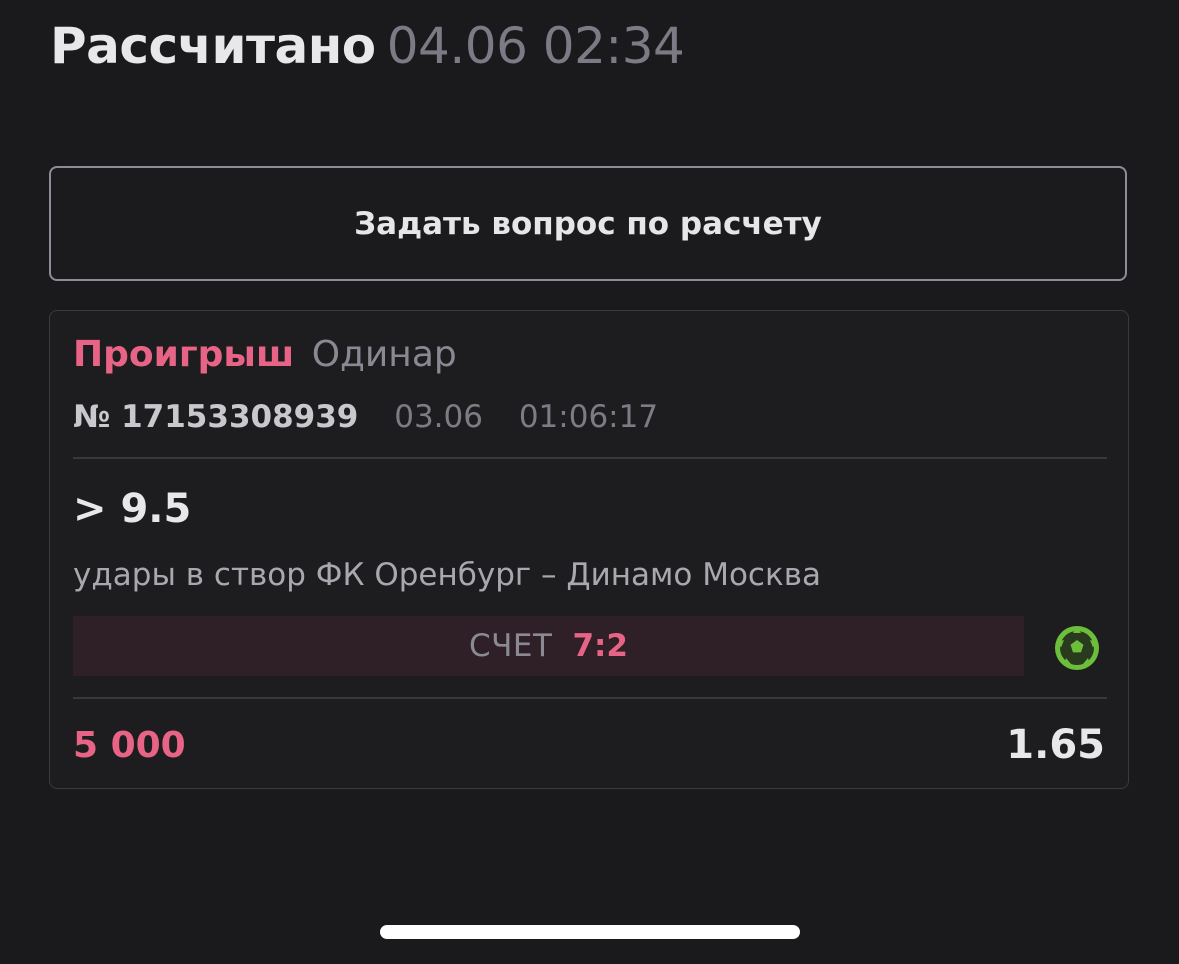 The width and height of the screenshot is (1179, 964). What do you see at coordinates (384, 354) in the screenshot?
I see `bet-type: Одинар` at bounding box center [384, 354].